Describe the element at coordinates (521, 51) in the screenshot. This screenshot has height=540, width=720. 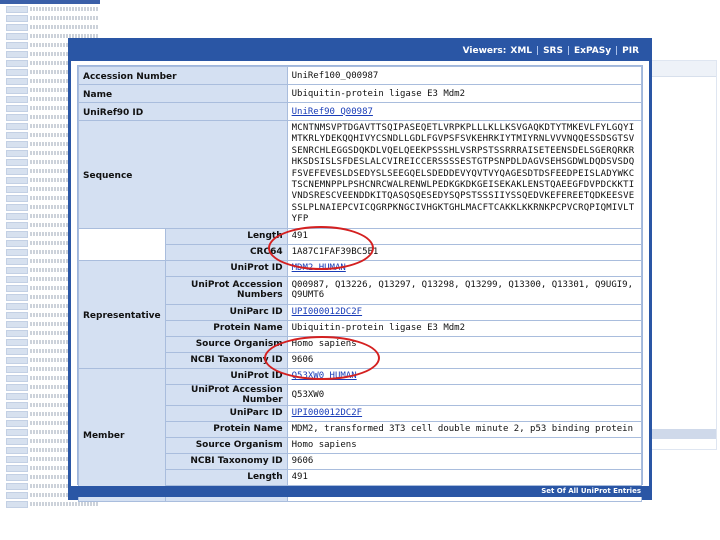
I see `viewer-link-xml: XML` at that location.